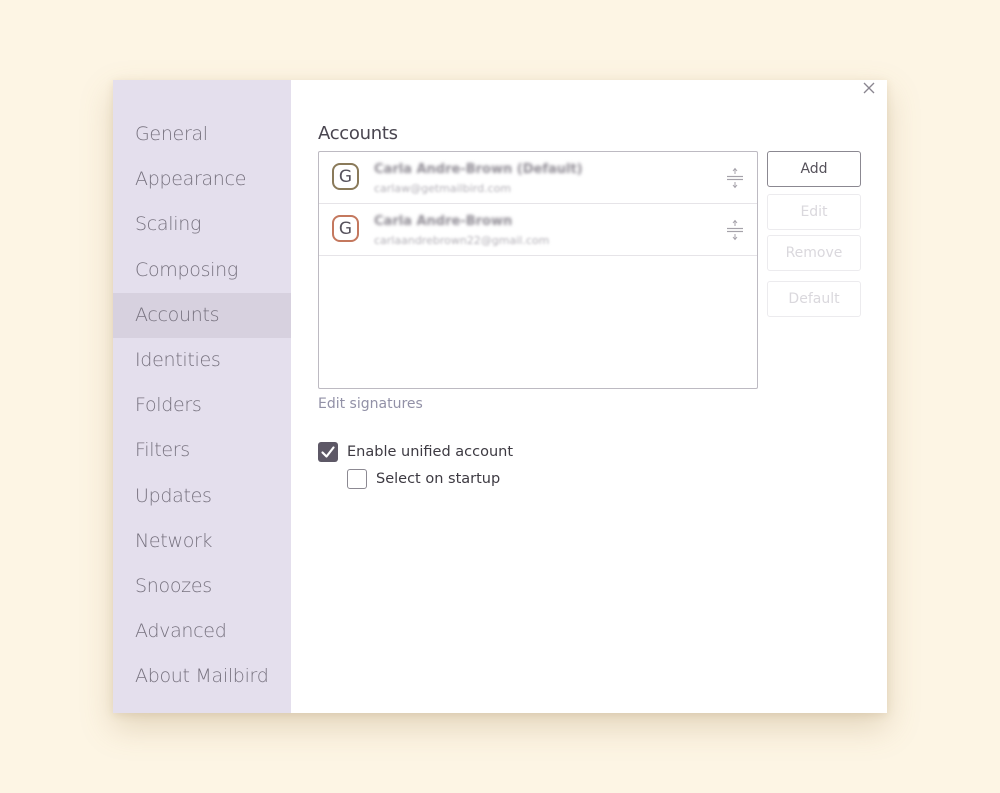 This screenshot has width=1000, height=793. What do you see at coordinates (443, 221) in the screenshot?
I see `account-name: Carla Andre-Brown` at bounding box center [443, 221].